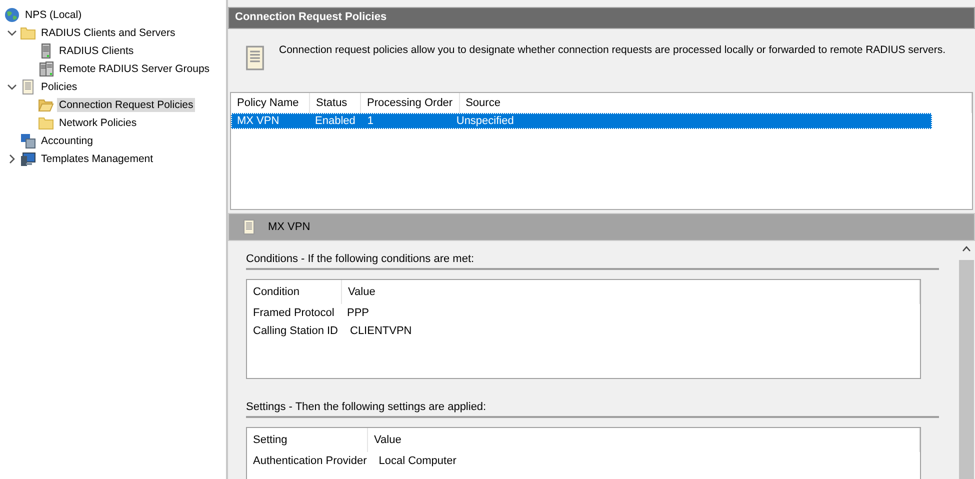 The height and width of the screenshot is (479, 975). What do you see at coordinates (307, 440) in the screenshot?
I see `column-header: Setting` at bounding box center [307, 440].